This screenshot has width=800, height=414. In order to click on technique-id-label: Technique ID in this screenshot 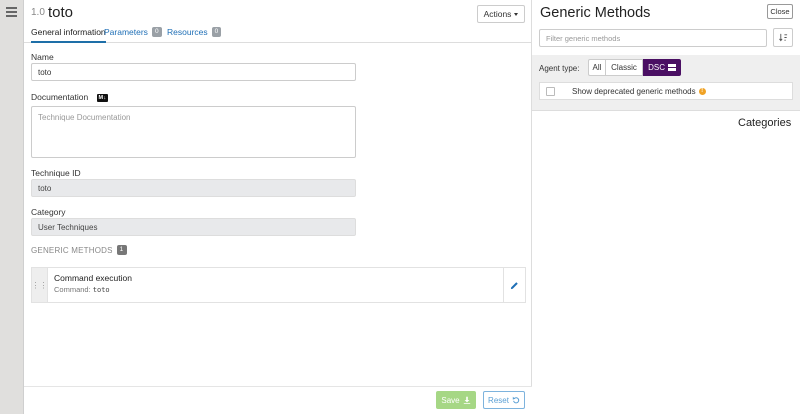, I will do `click(56, 173)`.